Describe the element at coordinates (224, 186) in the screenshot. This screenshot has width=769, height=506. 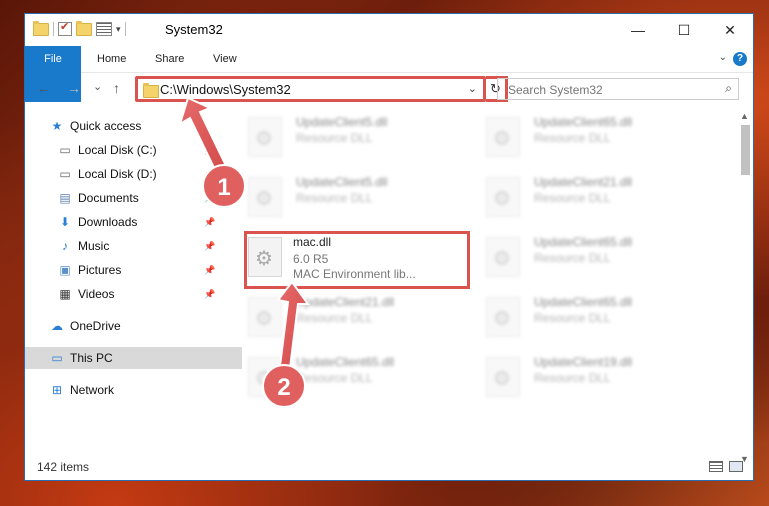
I see `step-1-badge: 1` at that location.